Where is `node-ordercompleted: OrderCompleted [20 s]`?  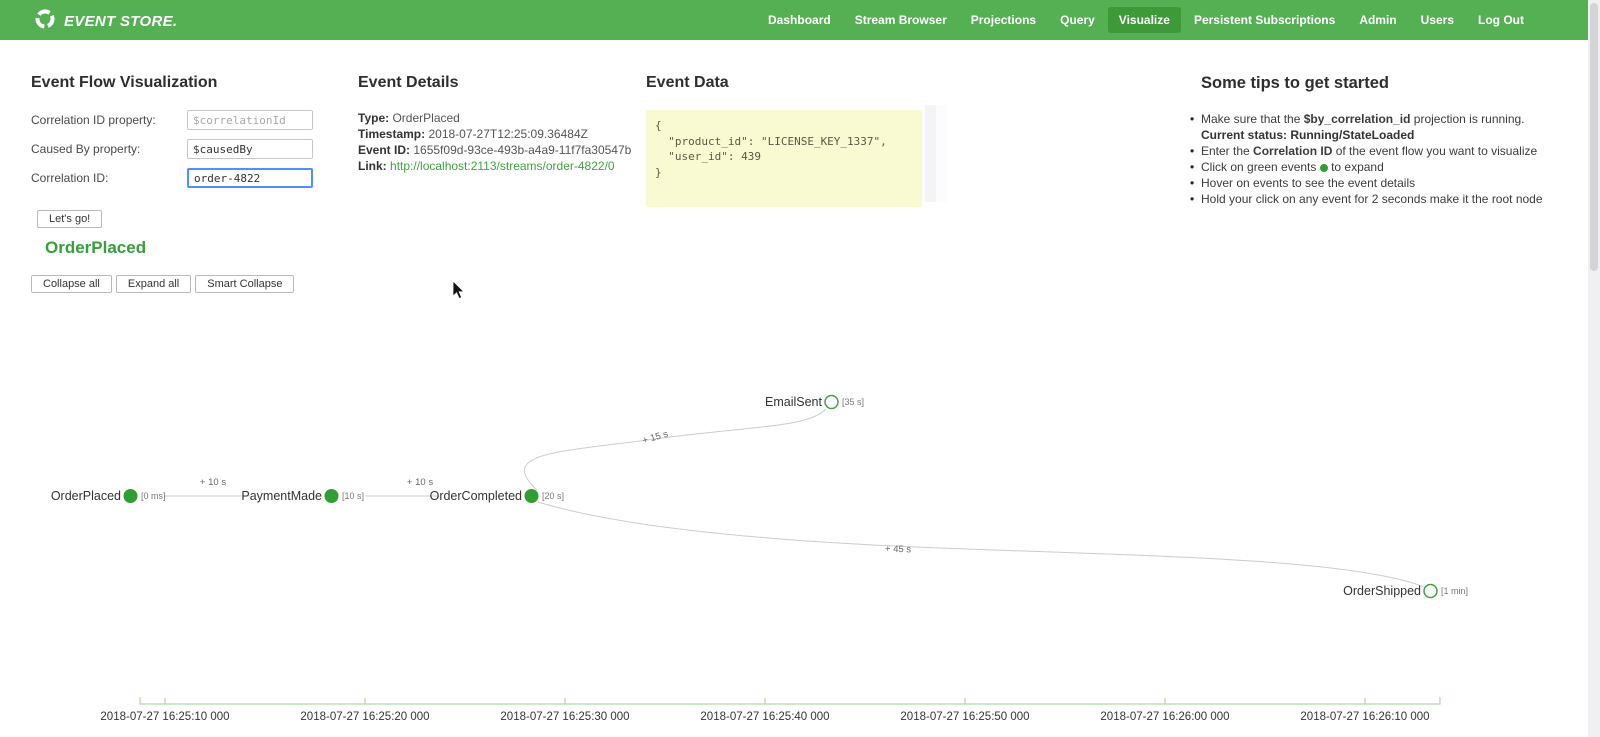
node-ordercompleted: OrderCompleted [20 s] is located at coordinates (497, 496).